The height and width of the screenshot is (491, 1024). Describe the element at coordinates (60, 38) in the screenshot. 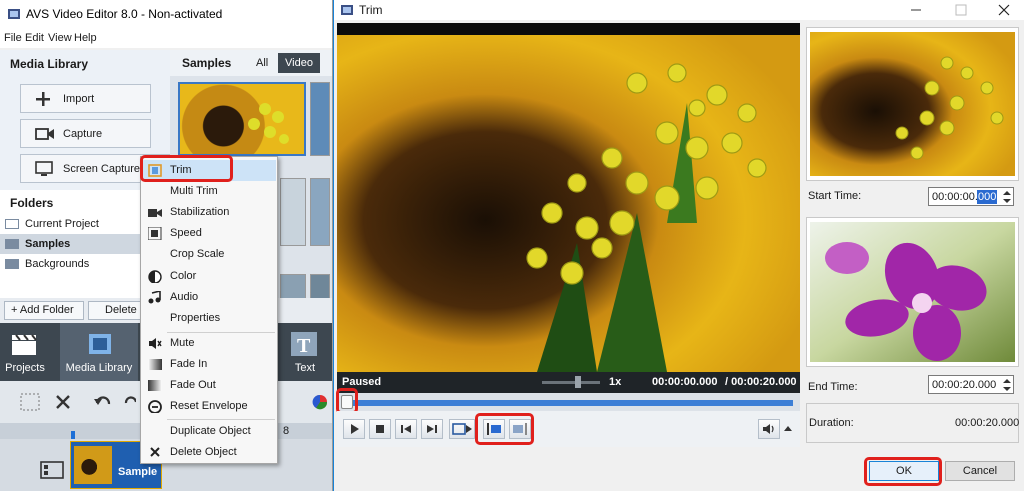

I see `menu-view: View` at that location.